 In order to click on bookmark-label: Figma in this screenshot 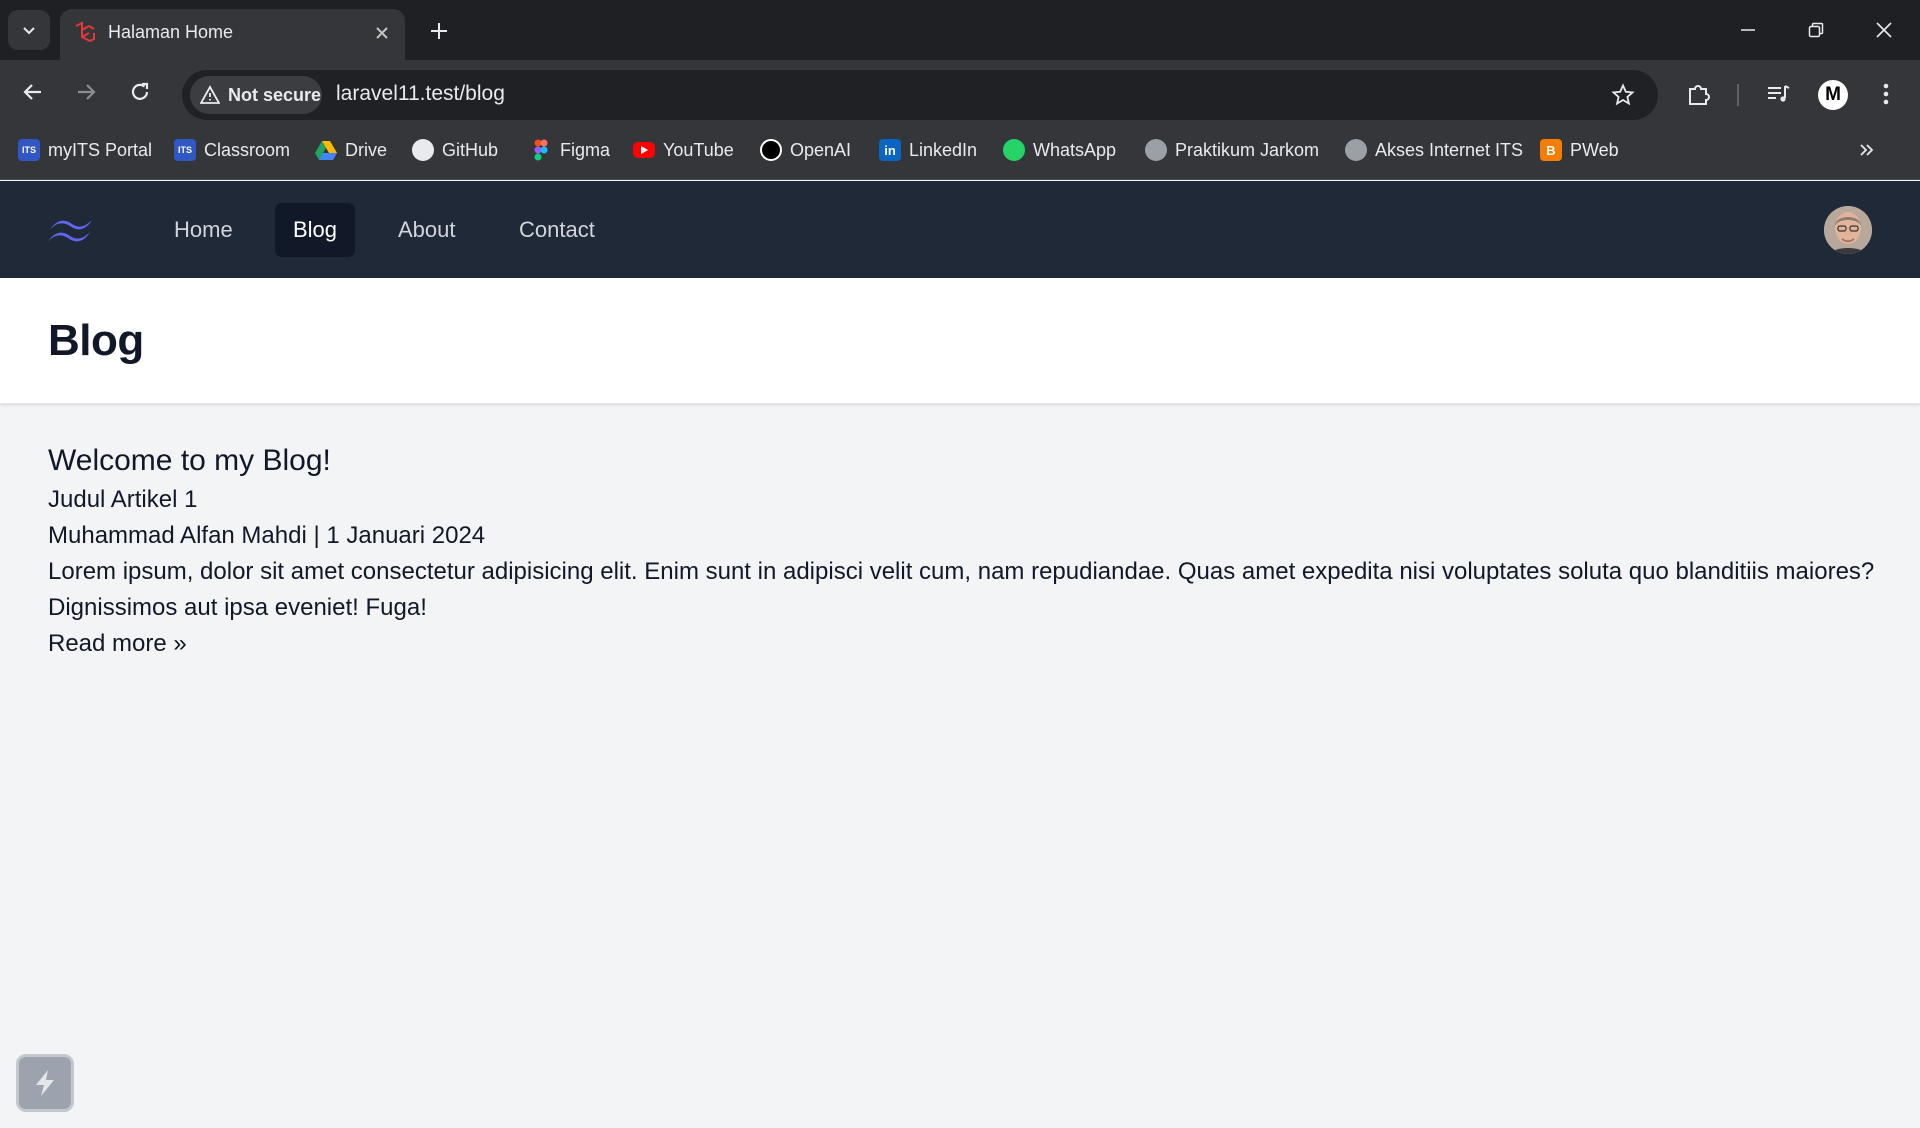, I will do `click(585, 149)`.